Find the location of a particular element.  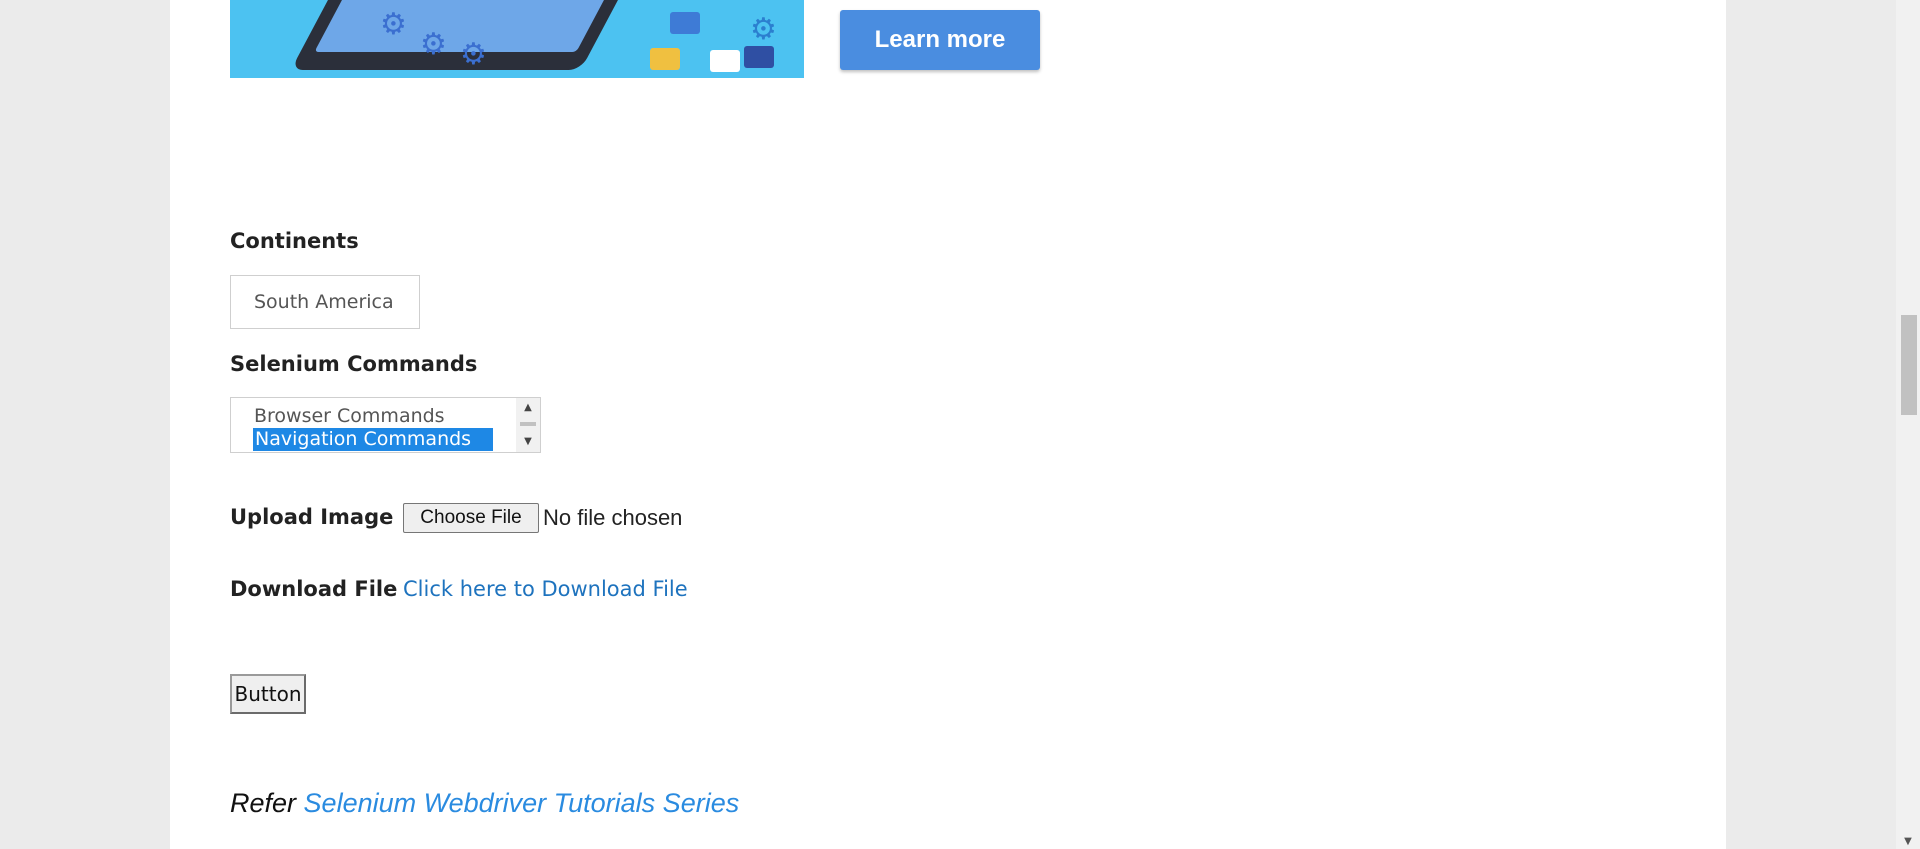

learn-more-button: Learn more is located at coordinates (940, 40).